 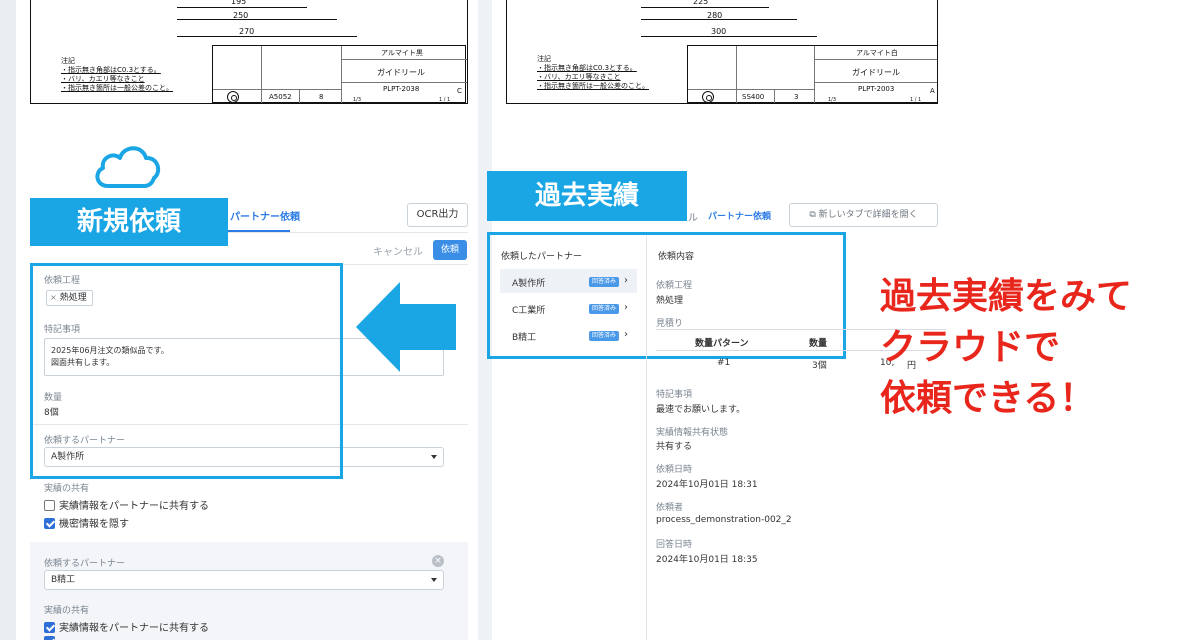 I want to click on qty: 3, so click(x=796, y=97).